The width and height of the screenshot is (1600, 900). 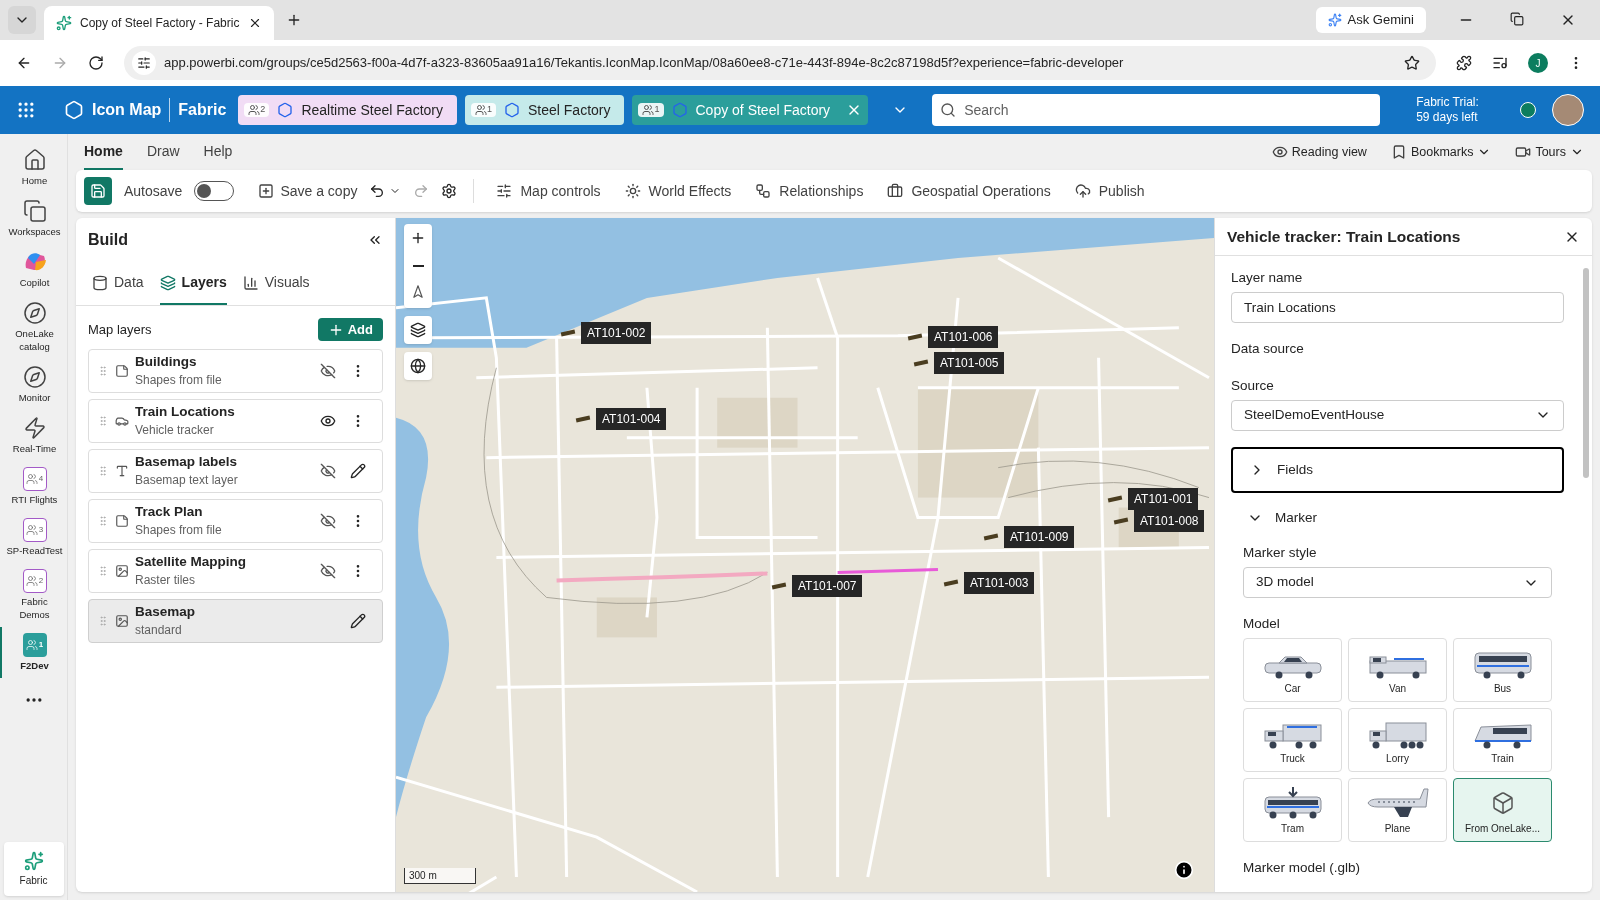 I want to click on info-icon, so click(x=1184, y=870).